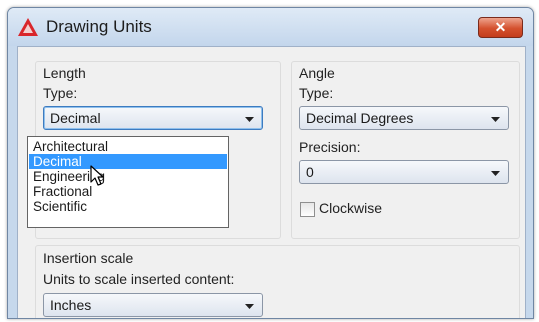  Describe the element at coordinates (128, 161) in the screenshot. I see `dropdown-option-decimal: Decimal` at that location.